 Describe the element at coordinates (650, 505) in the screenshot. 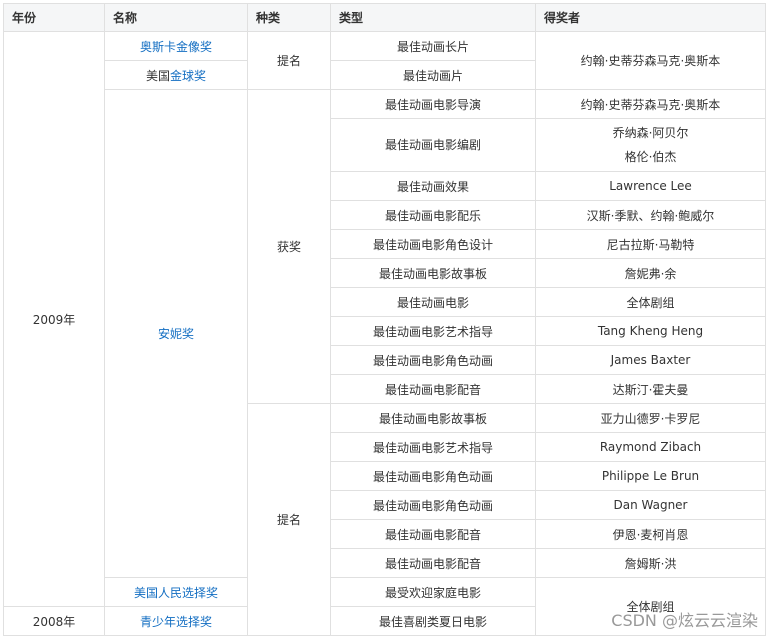

I see `winner-cell: Dan Wagner` at that location.